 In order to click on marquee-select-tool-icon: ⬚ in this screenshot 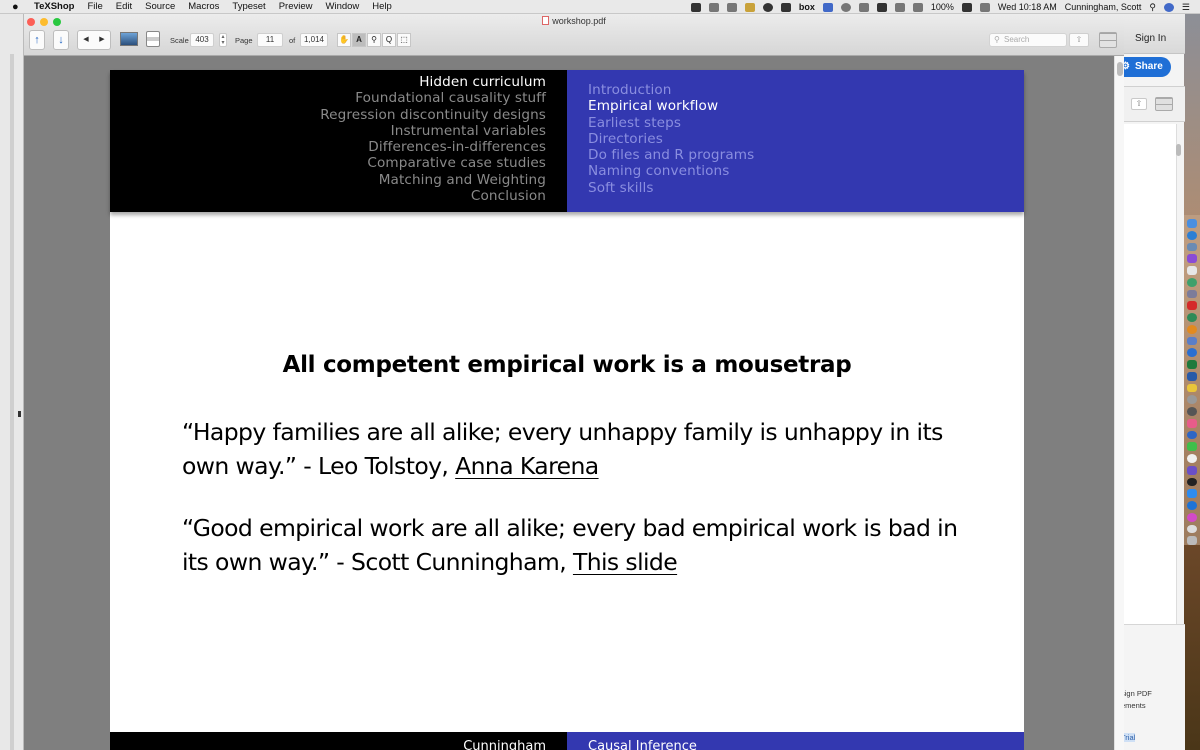, I will do `click(404, 40)`.